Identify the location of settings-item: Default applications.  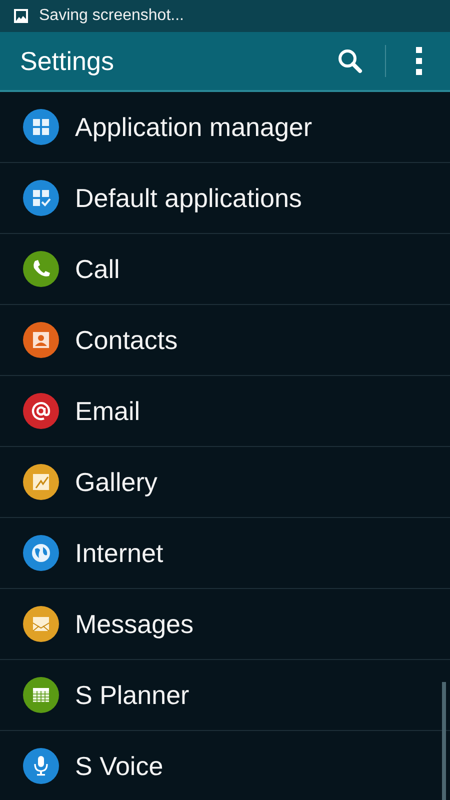
(225, 198).